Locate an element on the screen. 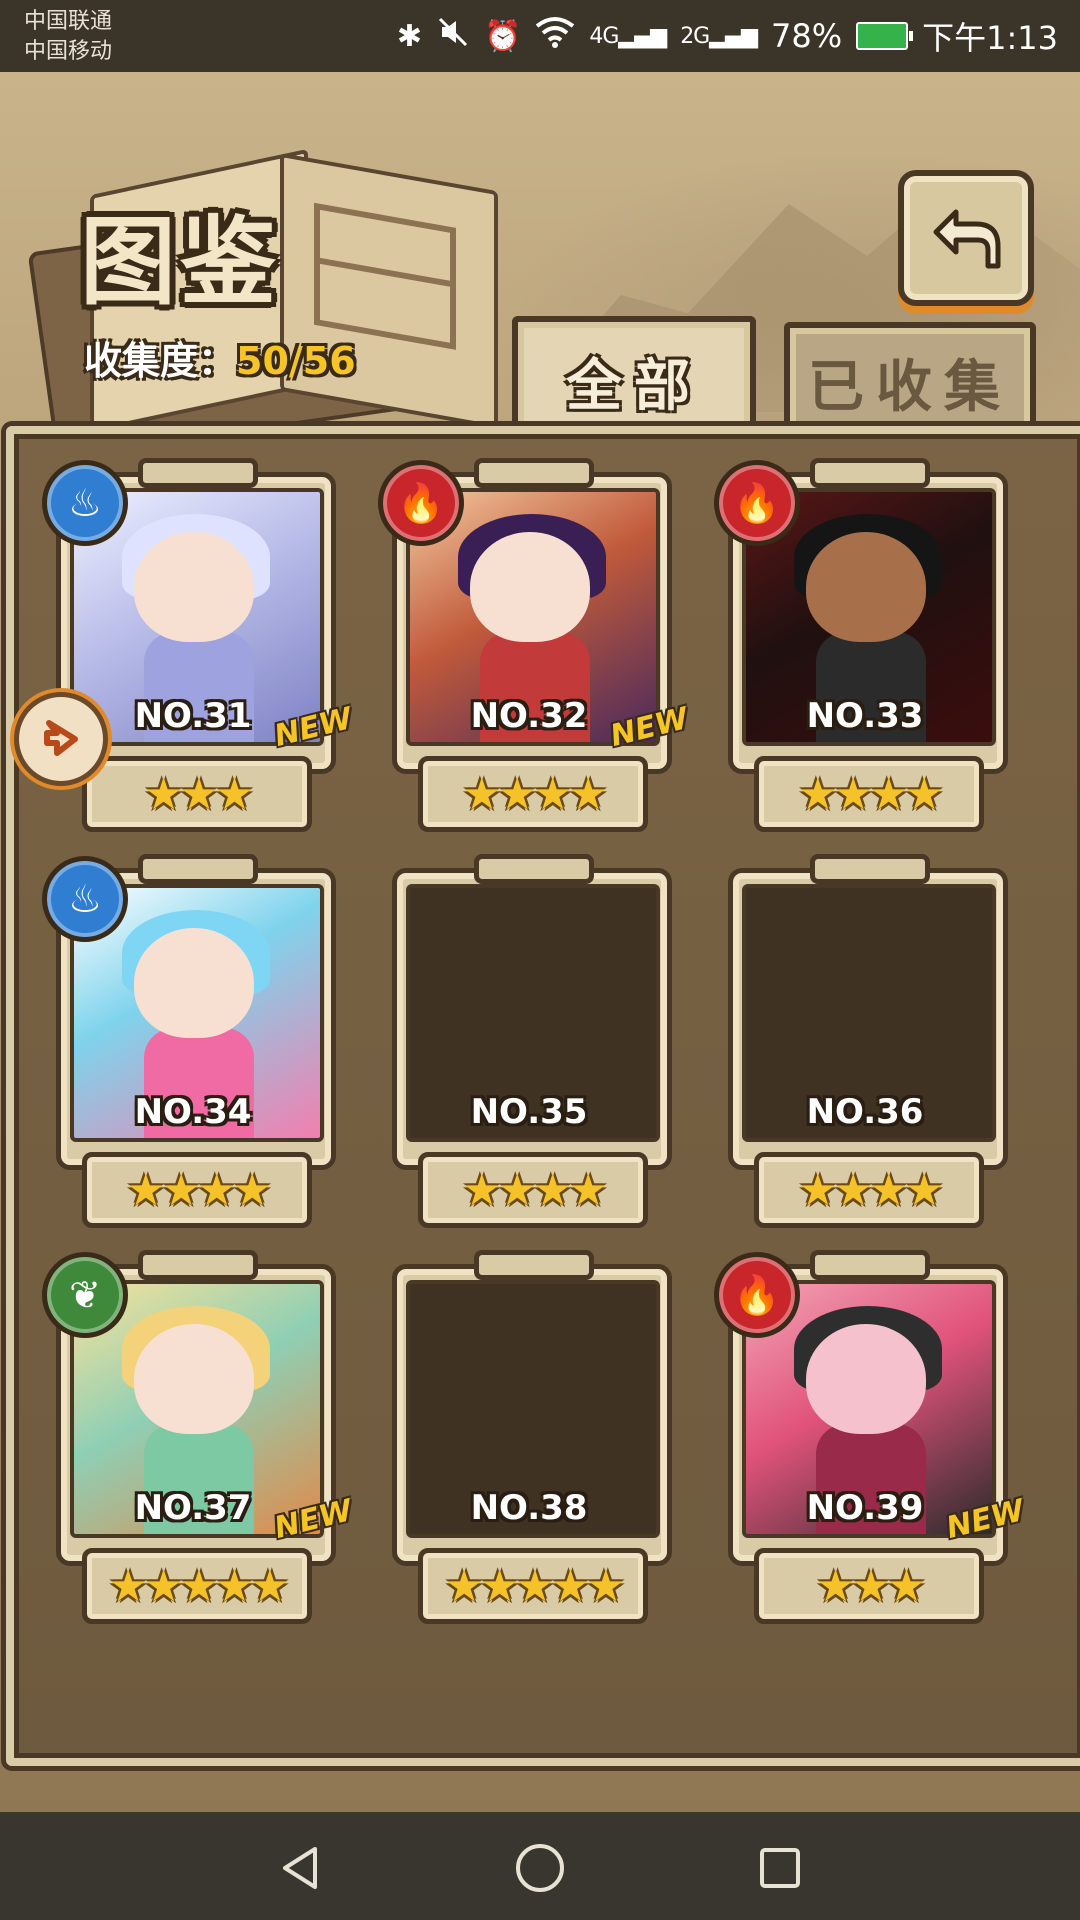 The height and width of the screenshot is (1920, 1080). card-number: NO.34 is located at coordinates (193, 1112).